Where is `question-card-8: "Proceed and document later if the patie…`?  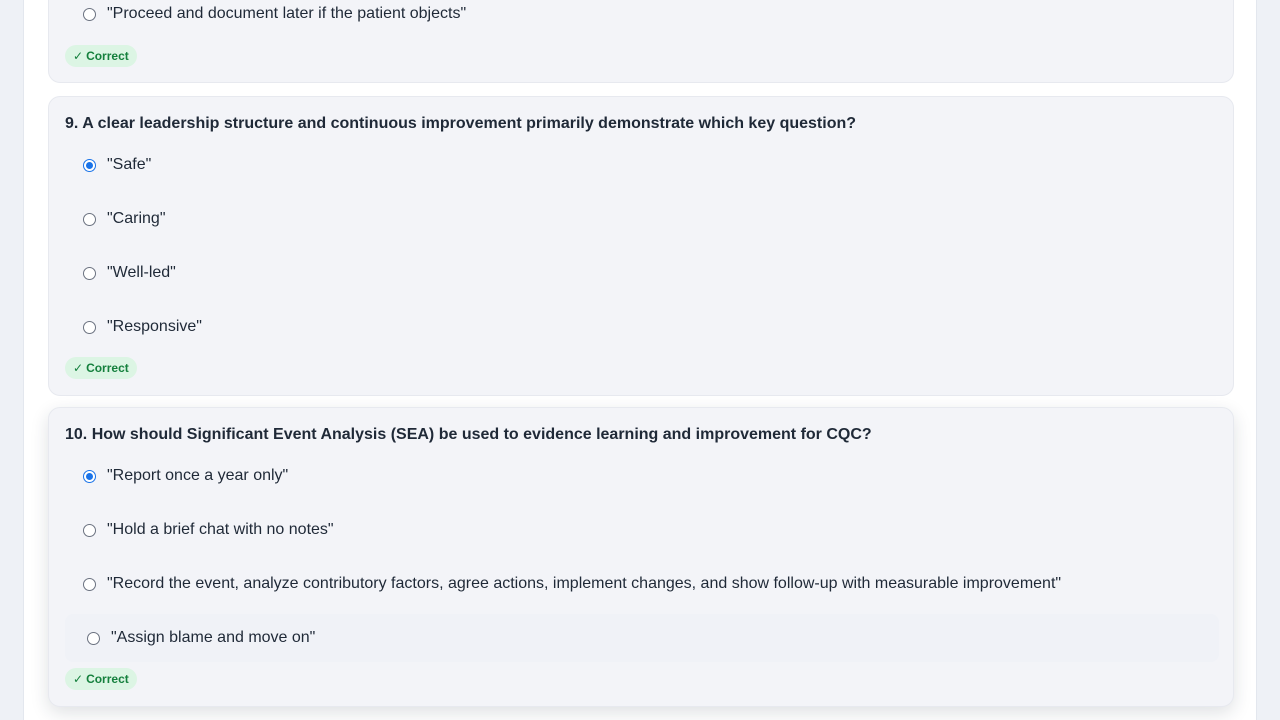
question-card-8: "Proceed and document later if the patie… is located at coordinates (641, 41).